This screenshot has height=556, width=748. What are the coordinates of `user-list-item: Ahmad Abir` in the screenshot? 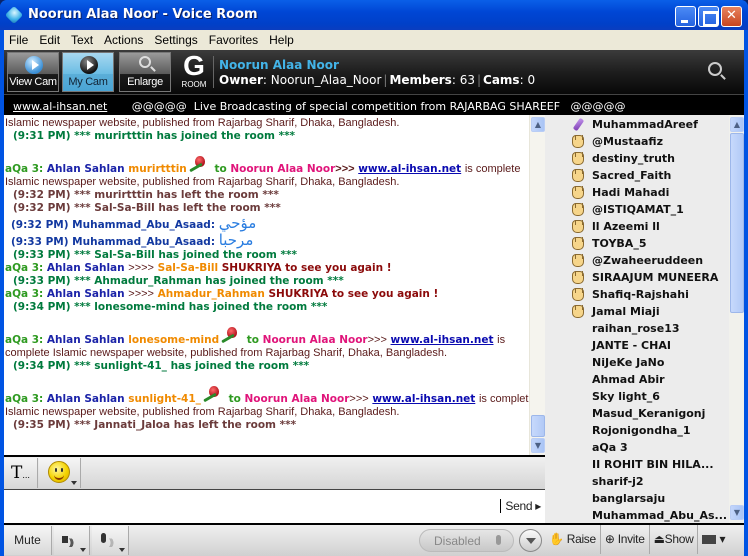 It's located at (637, 379).